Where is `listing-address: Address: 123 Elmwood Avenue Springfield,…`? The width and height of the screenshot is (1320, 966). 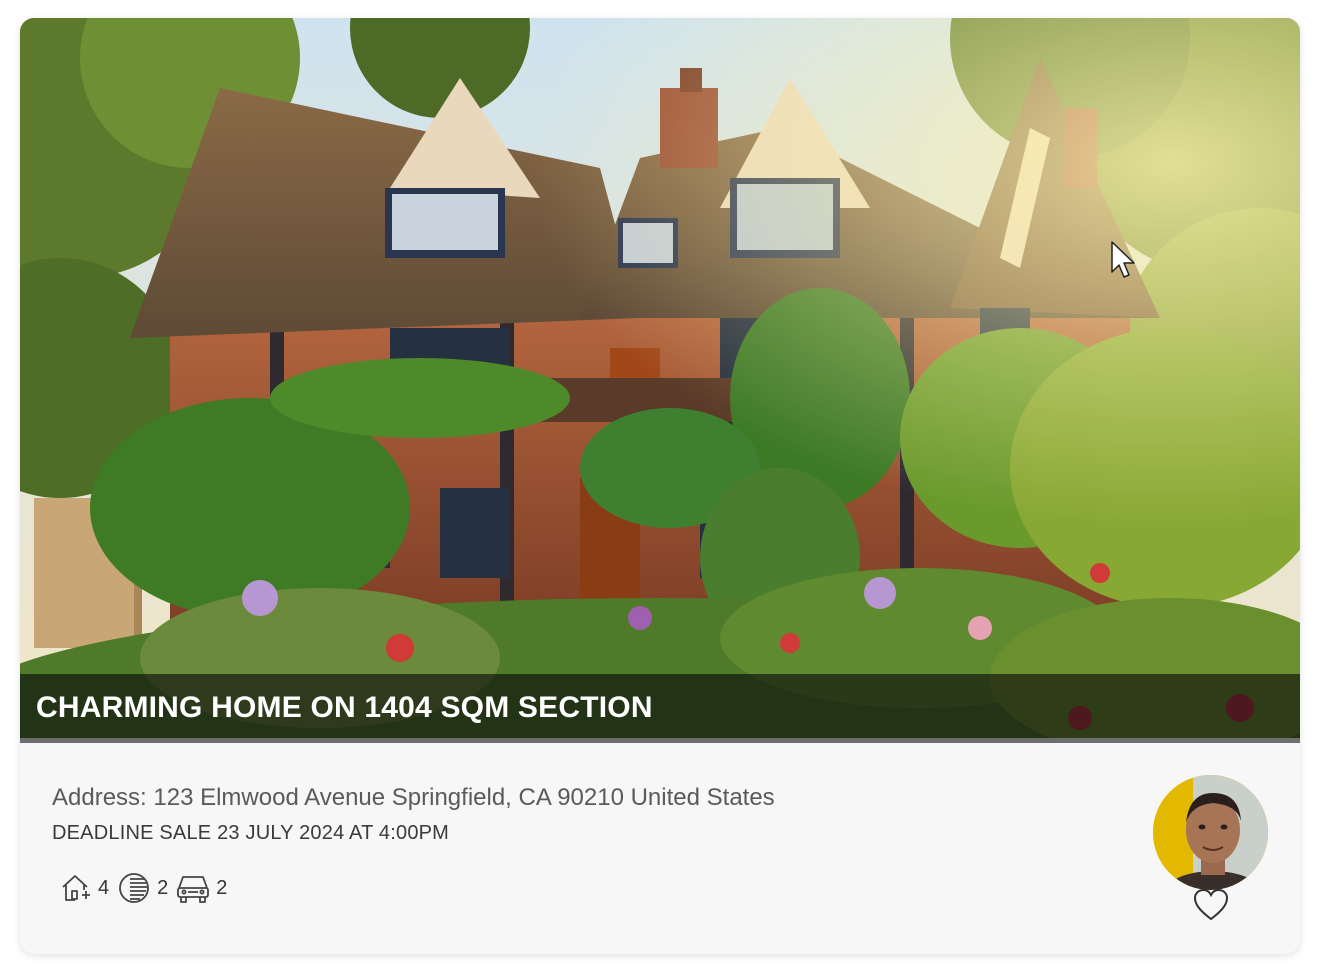 listing-address: Address: 123 Elmwood Avenue Springfield,… is located at coordinates (413, 797).